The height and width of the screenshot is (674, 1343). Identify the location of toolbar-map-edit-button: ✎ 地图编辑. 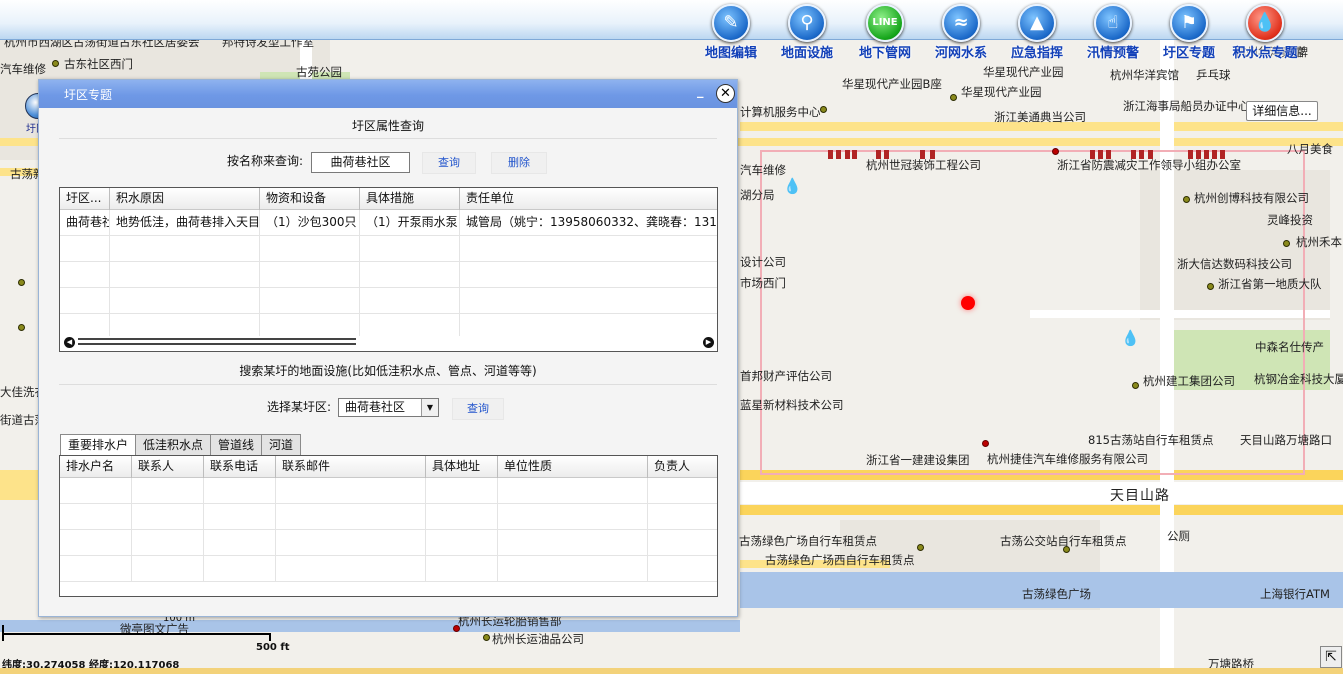
(731, 32).